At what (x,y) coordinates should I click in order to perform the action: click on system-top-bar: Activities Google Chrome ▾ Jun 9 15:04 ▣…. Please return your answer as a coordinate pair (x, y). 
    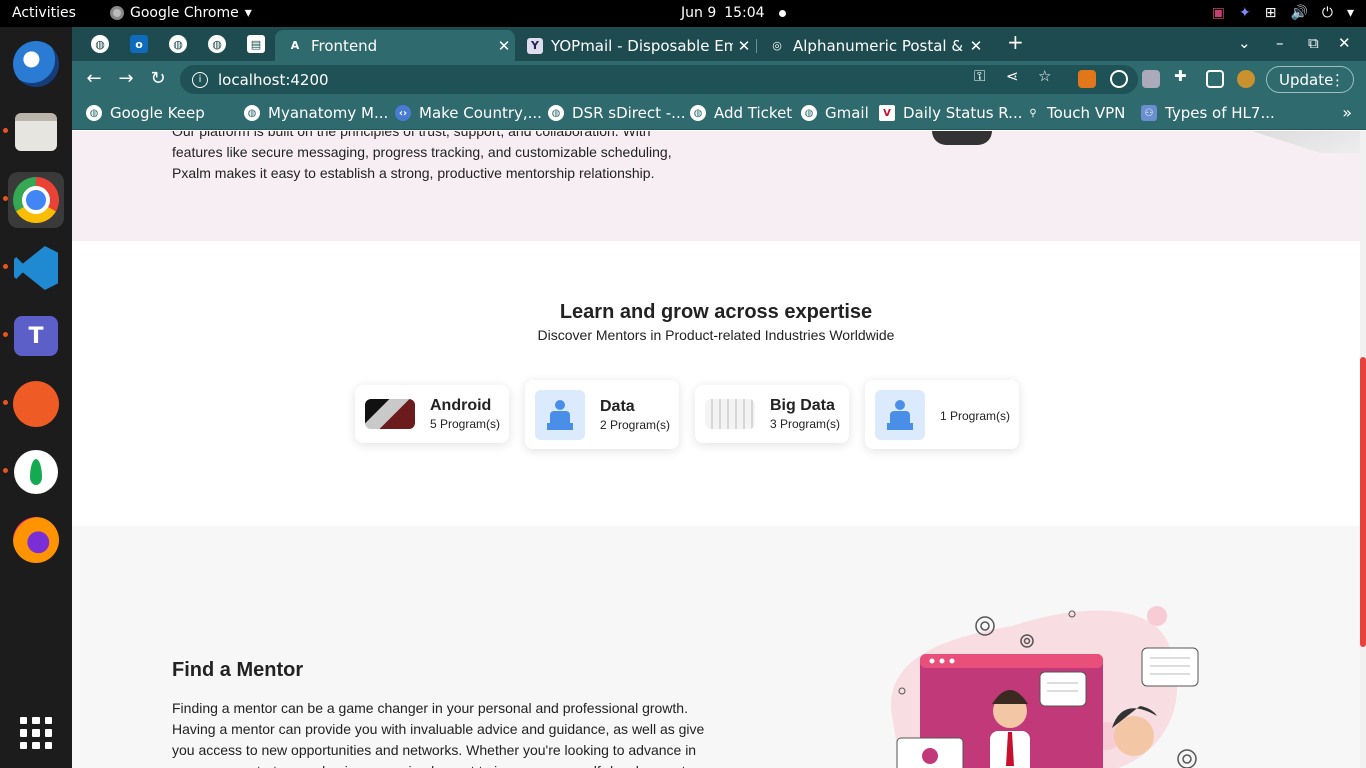
    Looking at the image, I should click on (683, 13).